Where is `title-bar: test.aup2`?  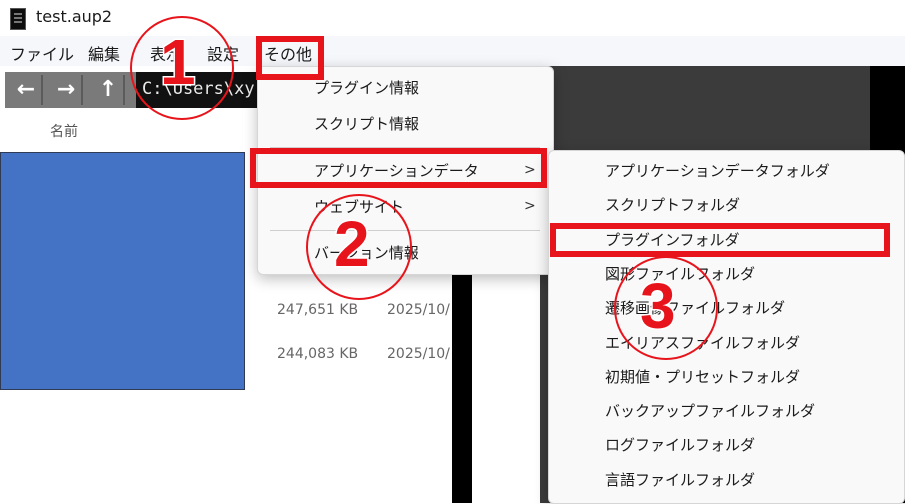
title-bar: test.aup2 is located at coordinates (452, 18).